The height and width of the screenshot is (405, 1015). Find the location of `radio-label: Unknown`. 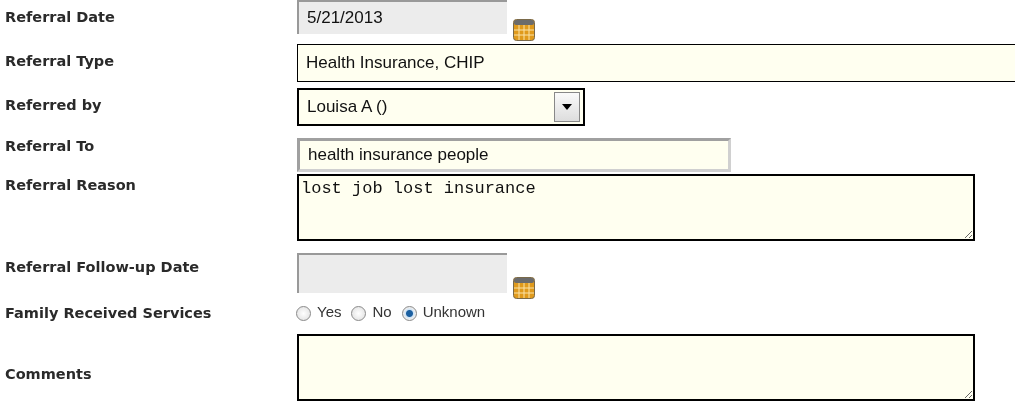

radio-label: Unknown is located at coordinates (454, 311).